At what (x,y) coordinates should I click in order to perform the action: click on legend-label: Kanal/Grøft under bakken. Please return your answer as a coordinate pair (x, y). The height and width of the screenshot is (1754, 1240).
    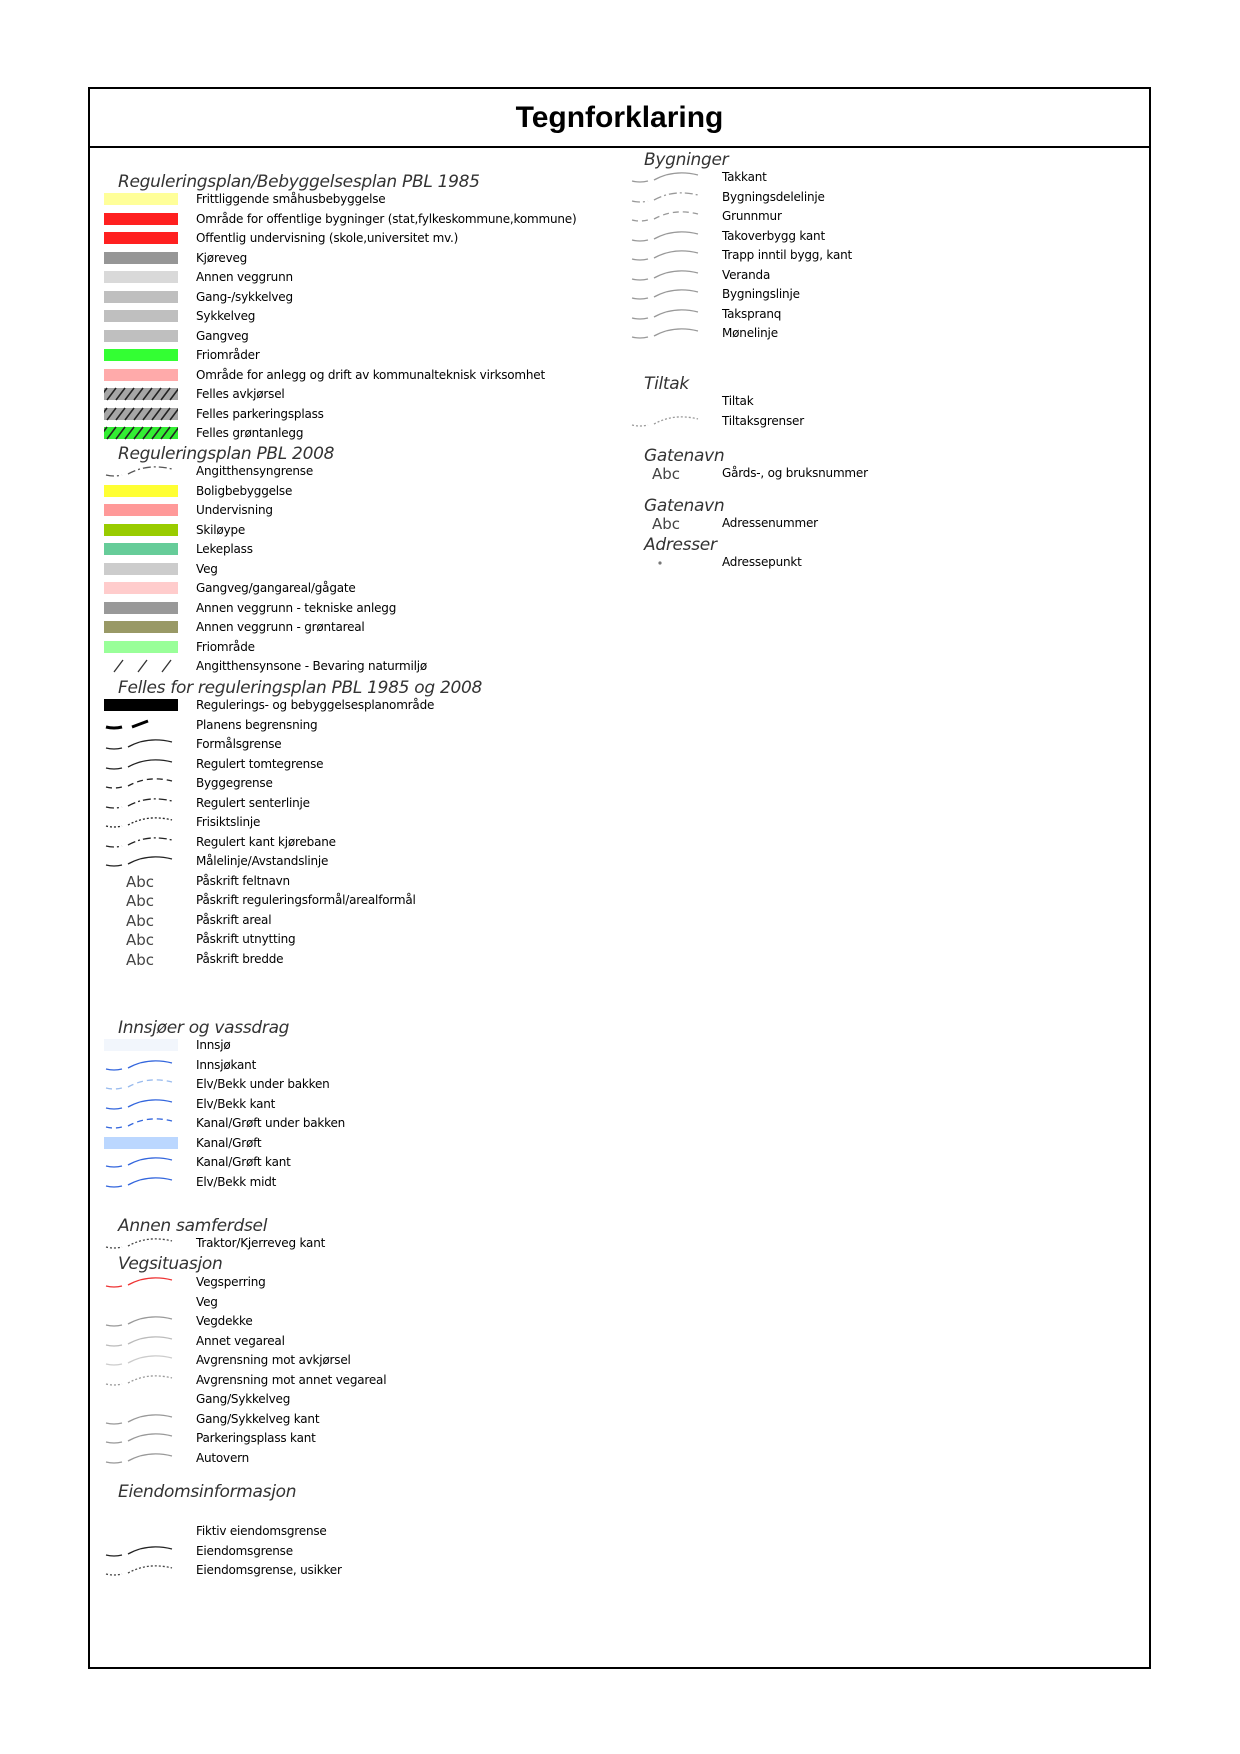
    Looking at the image, I should click on (271, 1123).